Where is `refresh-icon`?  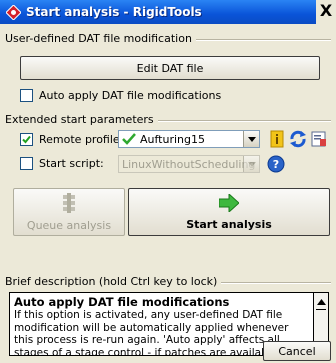
refresh-icon is located at coordinates (298, 139).